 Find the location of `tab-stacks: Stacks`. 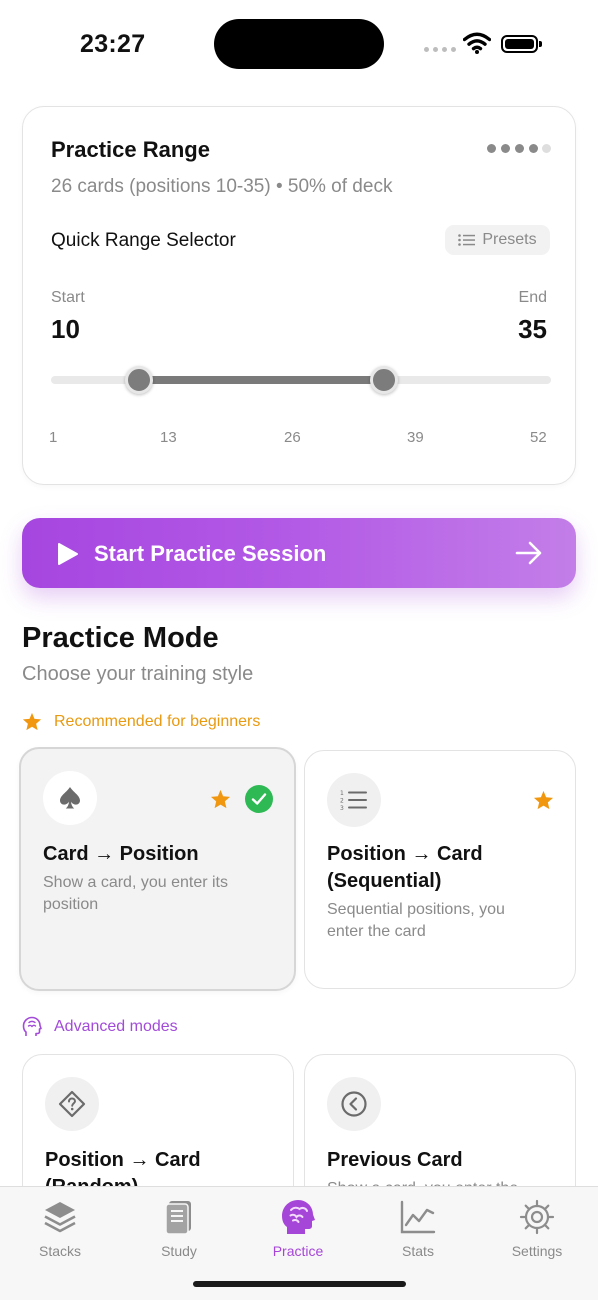

tab-stacks: Stacks is located at coordinates (60, 1228).